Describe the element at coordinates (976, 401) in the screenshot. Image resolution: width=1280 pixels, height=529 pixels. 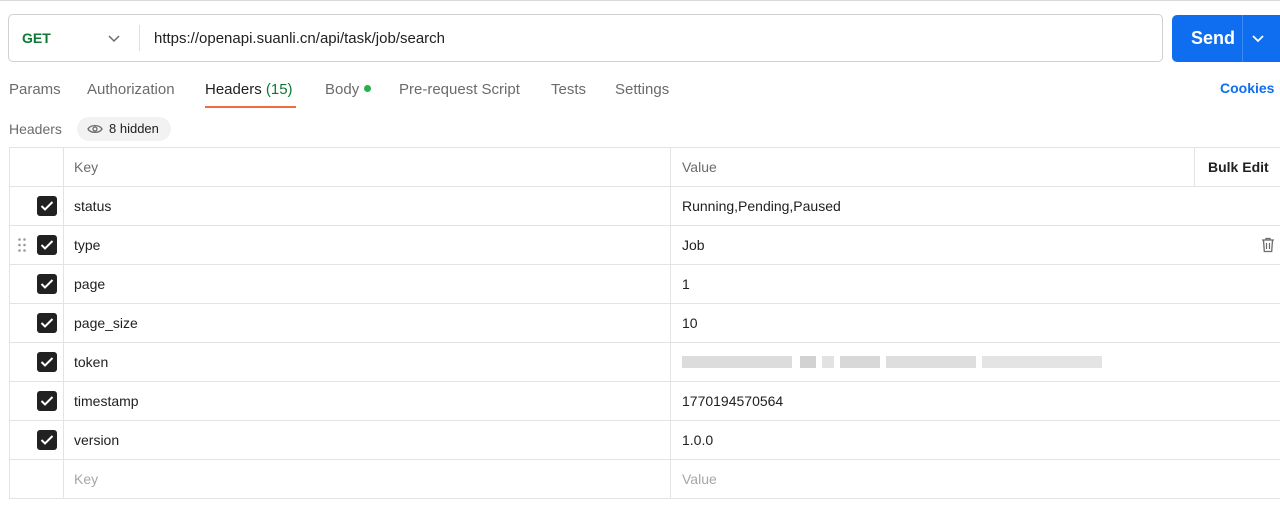
I see `header-value: 1770194570564` at that location.